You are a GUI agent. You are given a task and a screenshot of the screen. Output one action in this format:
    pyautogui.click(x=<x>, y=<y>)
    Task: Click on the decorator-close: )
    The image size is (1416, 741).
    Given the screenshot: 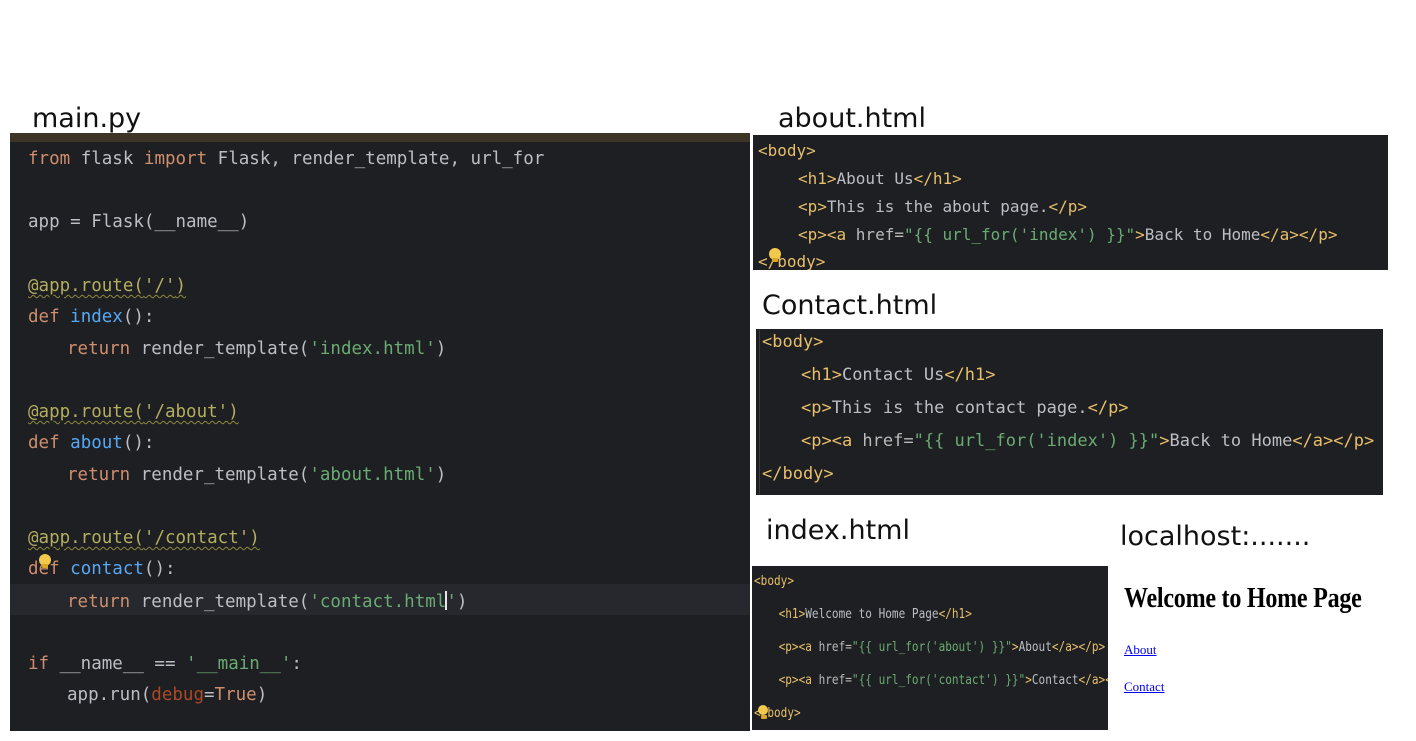 What is the action you would take?
    pyautogui.click(x=254, y=538)
    